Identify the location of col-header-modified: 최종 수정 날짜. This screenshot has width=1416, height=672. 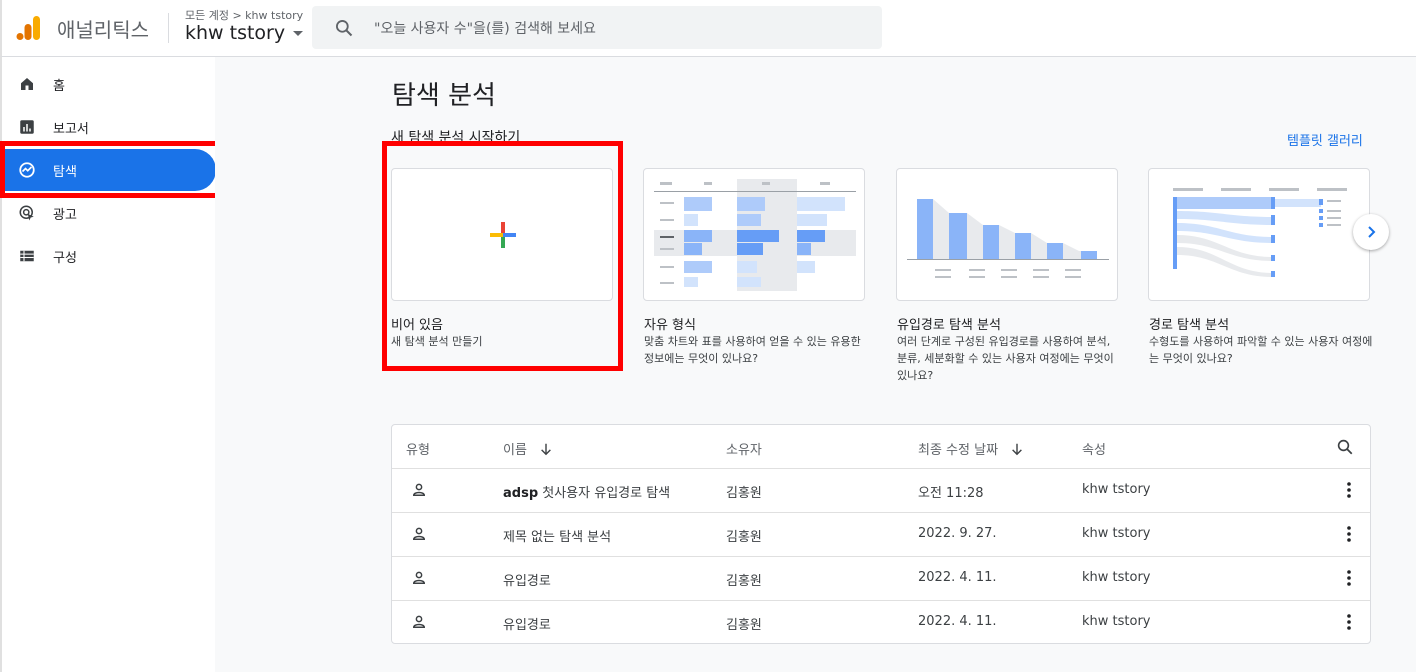
(971, 448).